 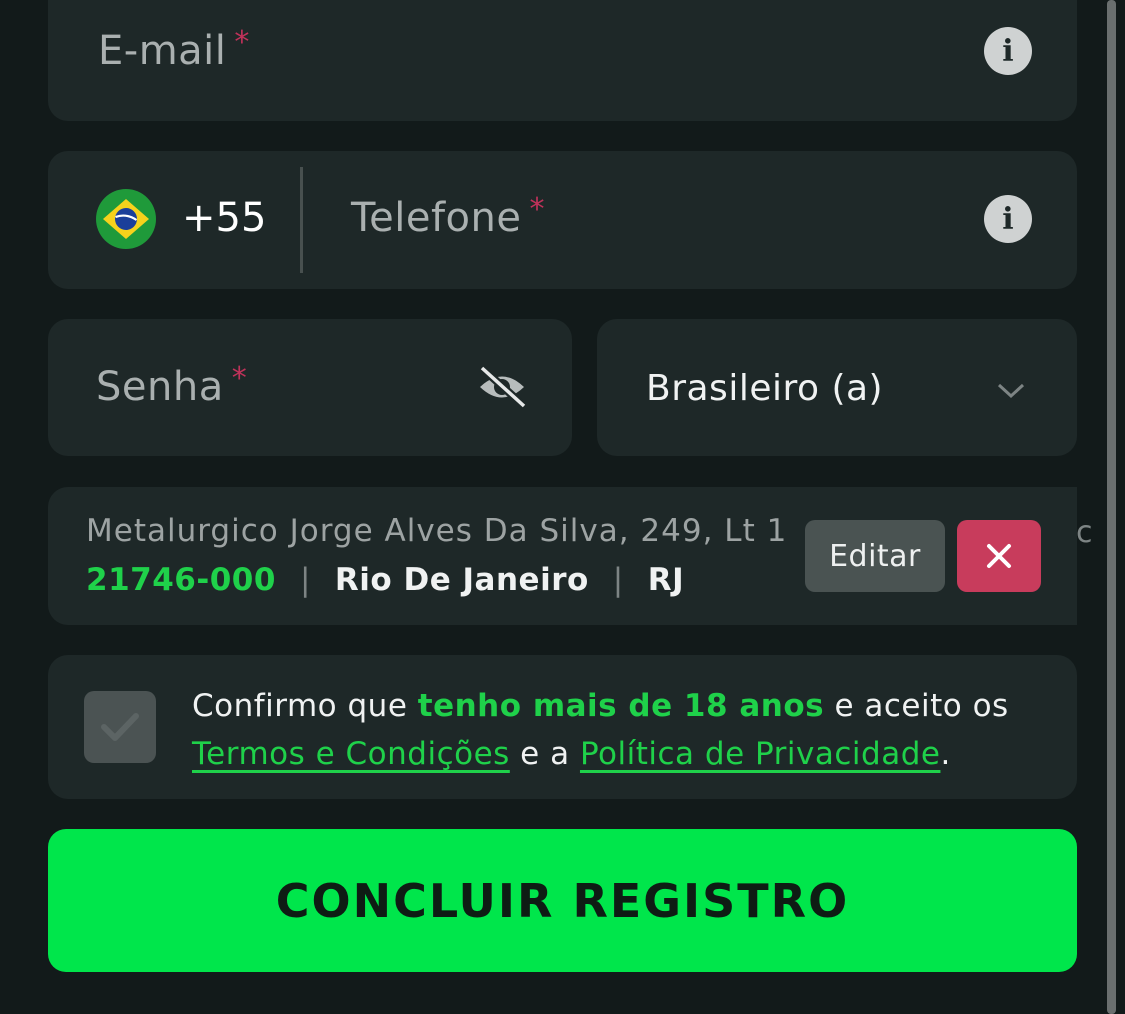 I want to click on password-placeholder: Senha *, so click(x=172, y=385).